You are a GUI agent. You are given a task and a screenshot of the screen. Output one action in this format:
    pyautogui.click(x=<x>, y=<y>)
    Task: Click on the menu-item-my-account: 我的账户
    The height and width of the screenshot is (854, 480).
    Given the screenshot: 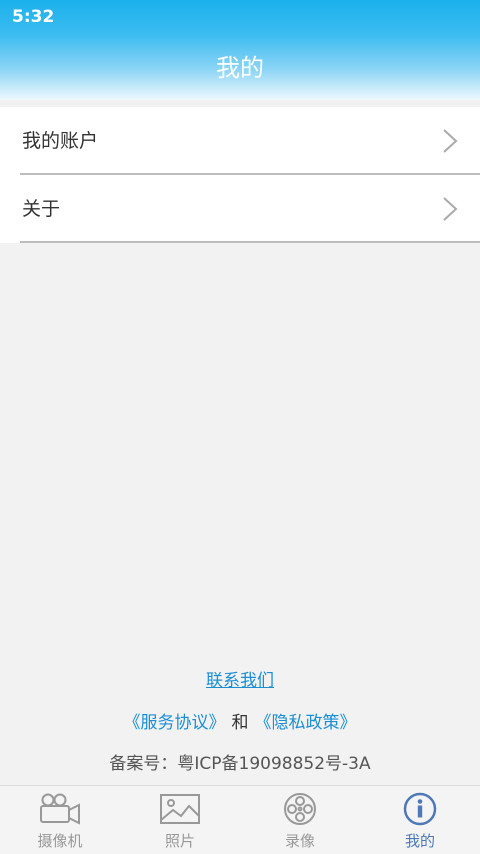 What is the action you would take?
    pyautogui.click(x=240, y=141)
    